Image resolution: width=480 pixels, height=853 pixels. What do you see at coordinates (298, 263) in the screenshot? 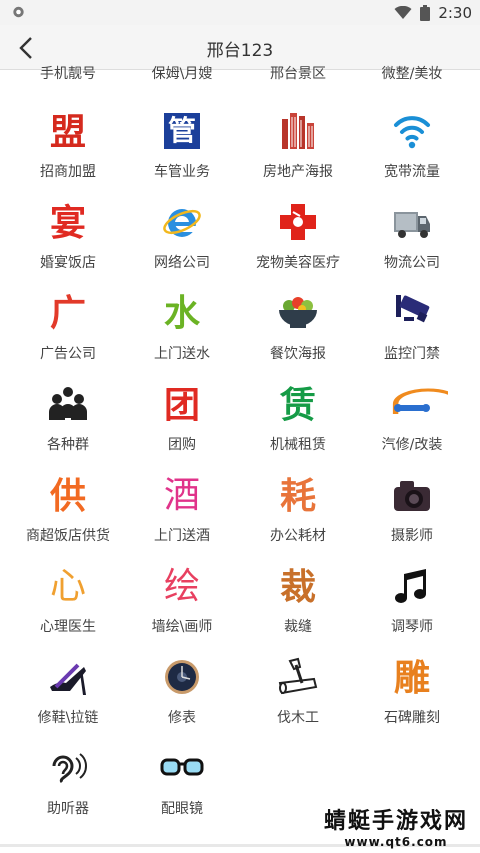
I see `grid-item-label: 宠物美容医疗` at bounding box center [298, 263].